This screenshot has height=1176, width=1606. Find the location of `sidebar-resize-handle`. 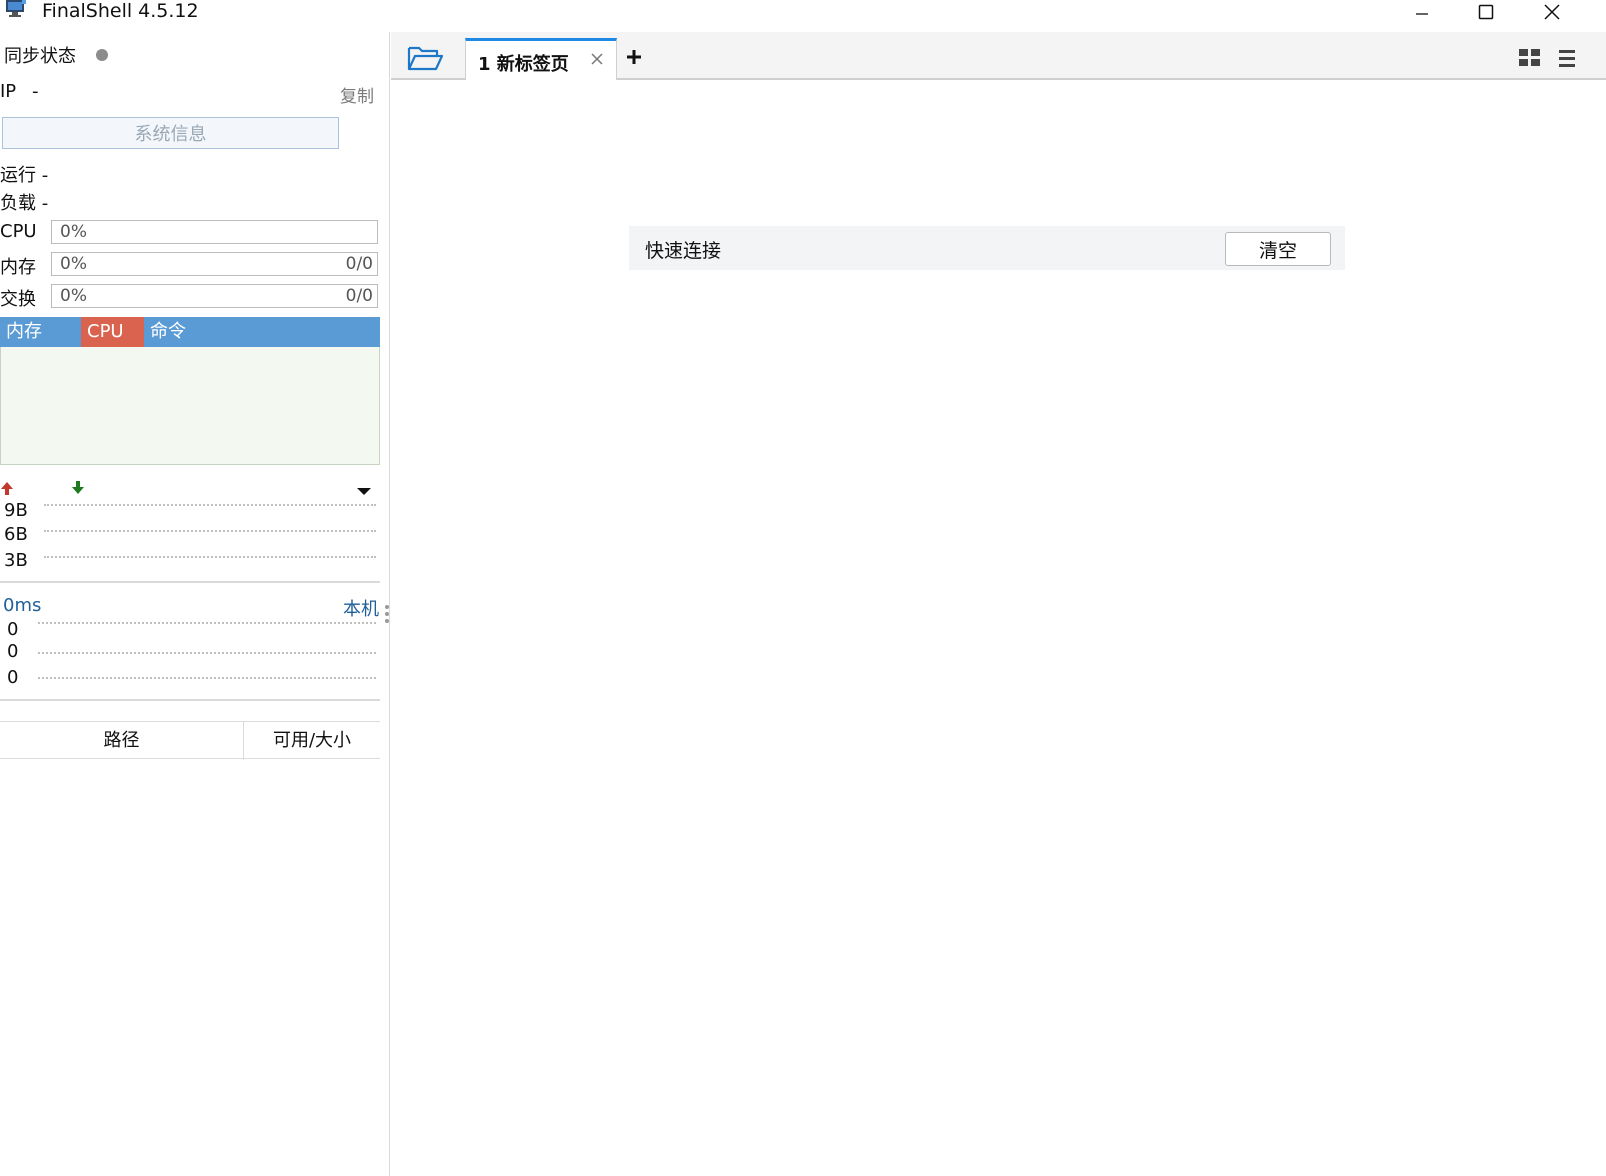

sidebar-resize-handle is located at coordinates (387, 614).